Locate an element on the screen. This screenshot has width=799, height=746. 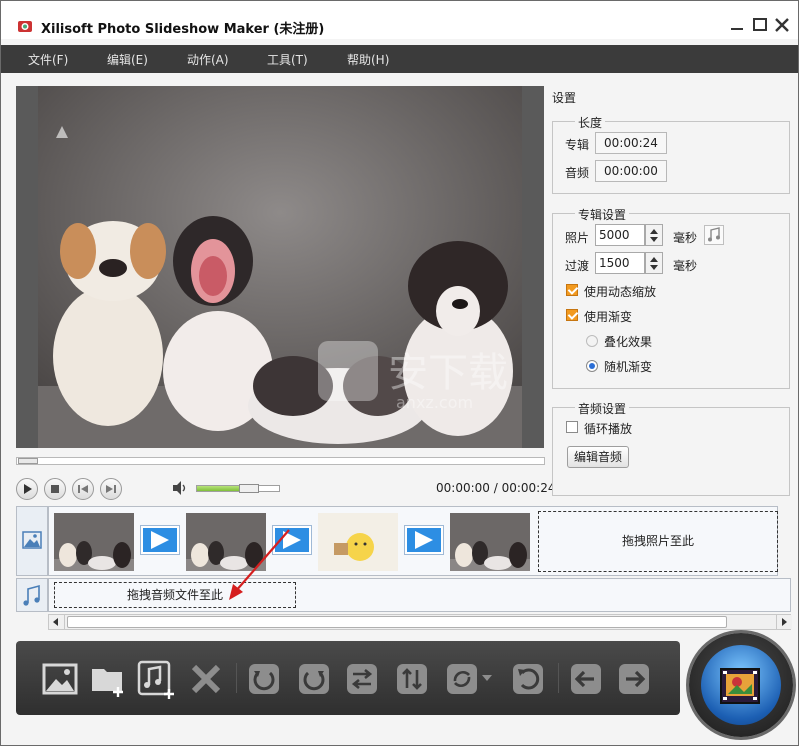
edit-audio-button: 编辑音频 is located at coordinates (598, 457).